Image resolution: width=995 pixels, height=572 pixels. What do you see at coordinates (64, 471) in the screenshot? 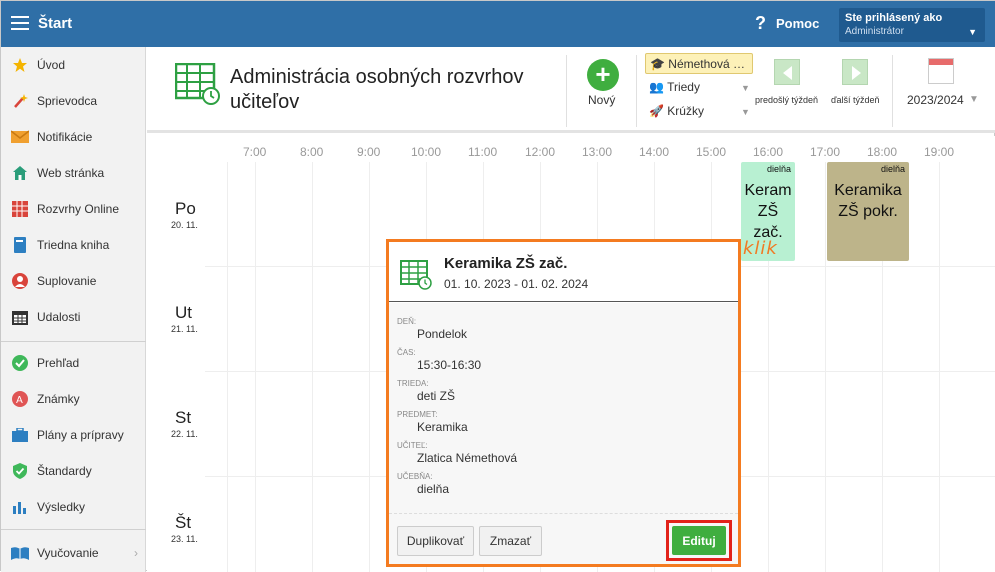
I see `sidebar-item-label: Štandardy` at bounding box center [64, 471].